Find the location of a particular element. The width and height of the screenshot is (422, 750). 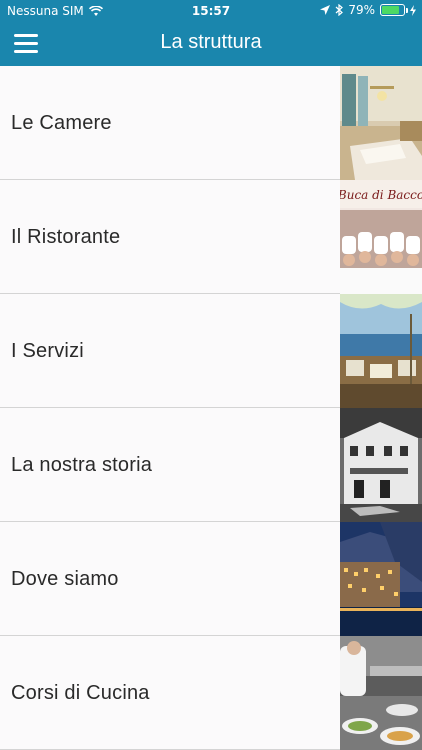

page-title: La struttura is located at coordinates (211, 42).